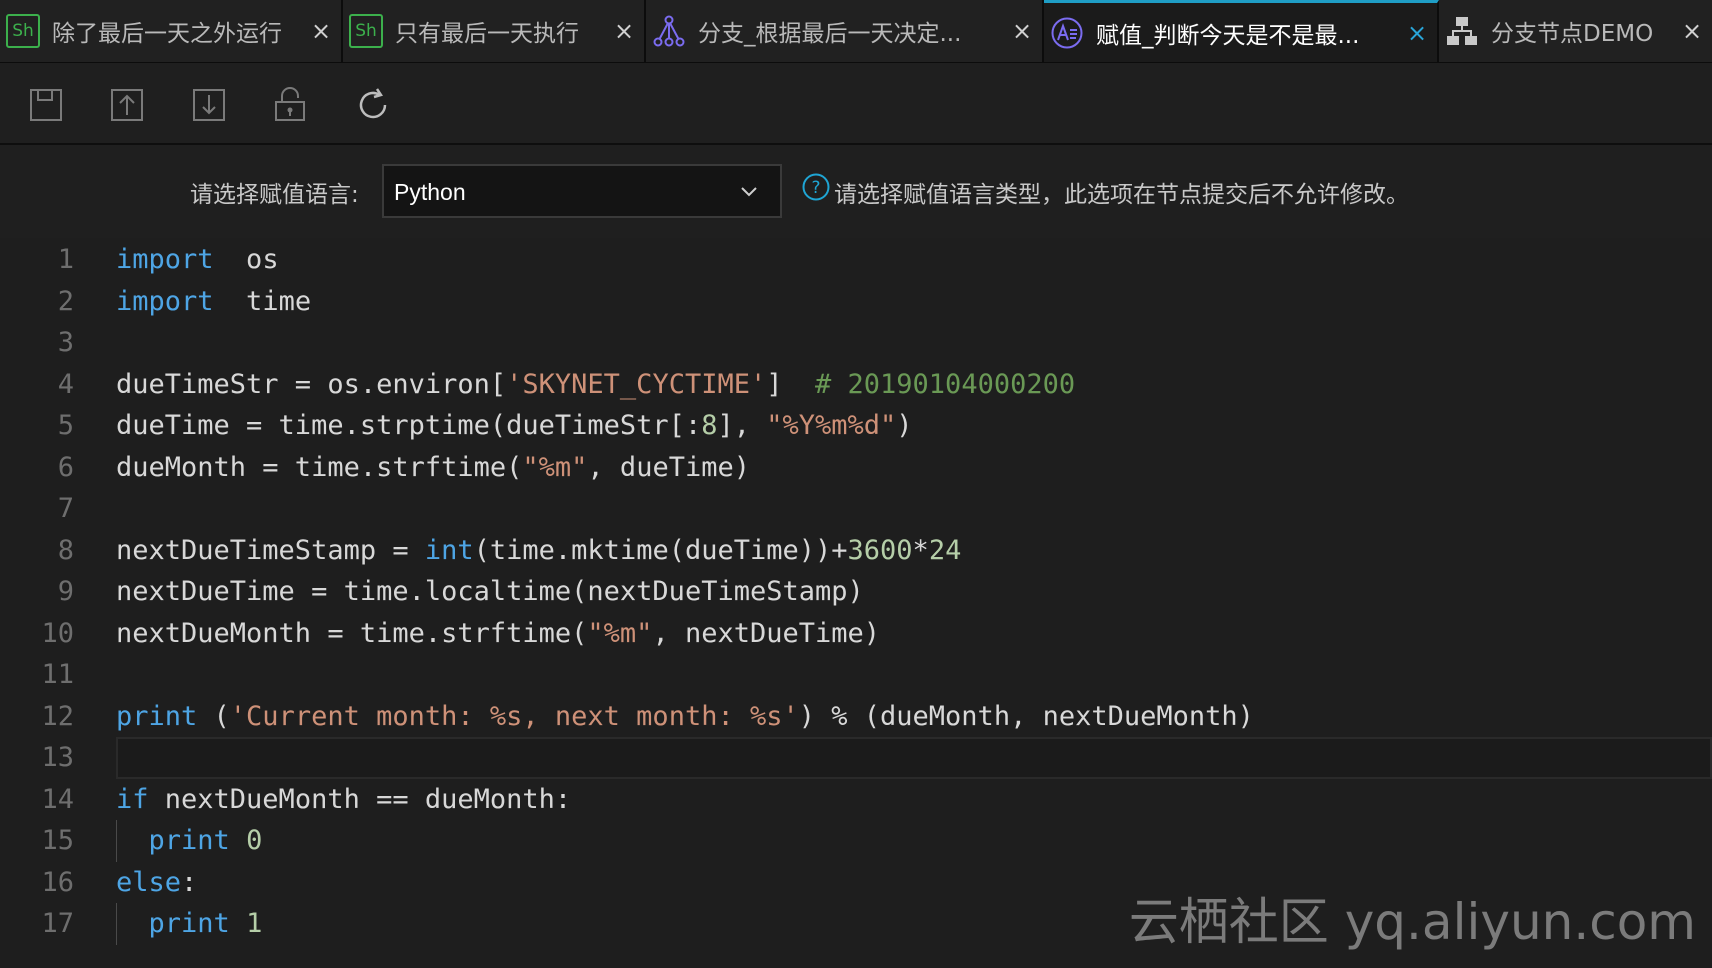  I want to click on line-number: 5, so click(65, 425).